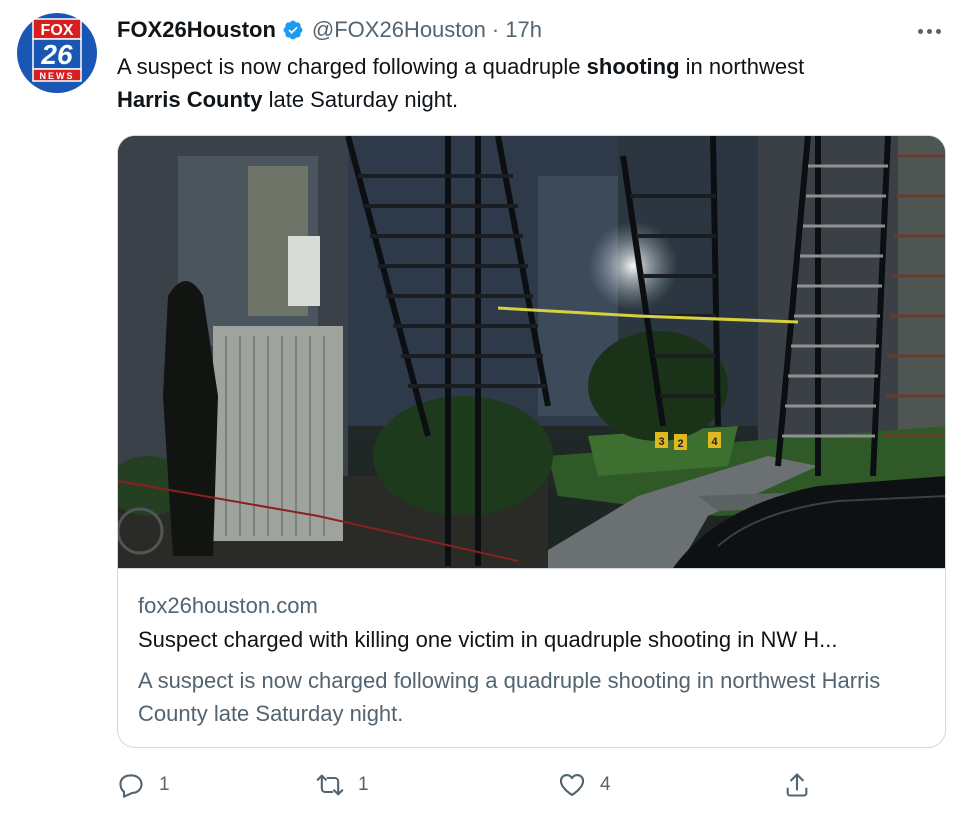 This screenshot has height=813, width=960. I want to click on tweet-timestamp: 17h, so click(523, 30).